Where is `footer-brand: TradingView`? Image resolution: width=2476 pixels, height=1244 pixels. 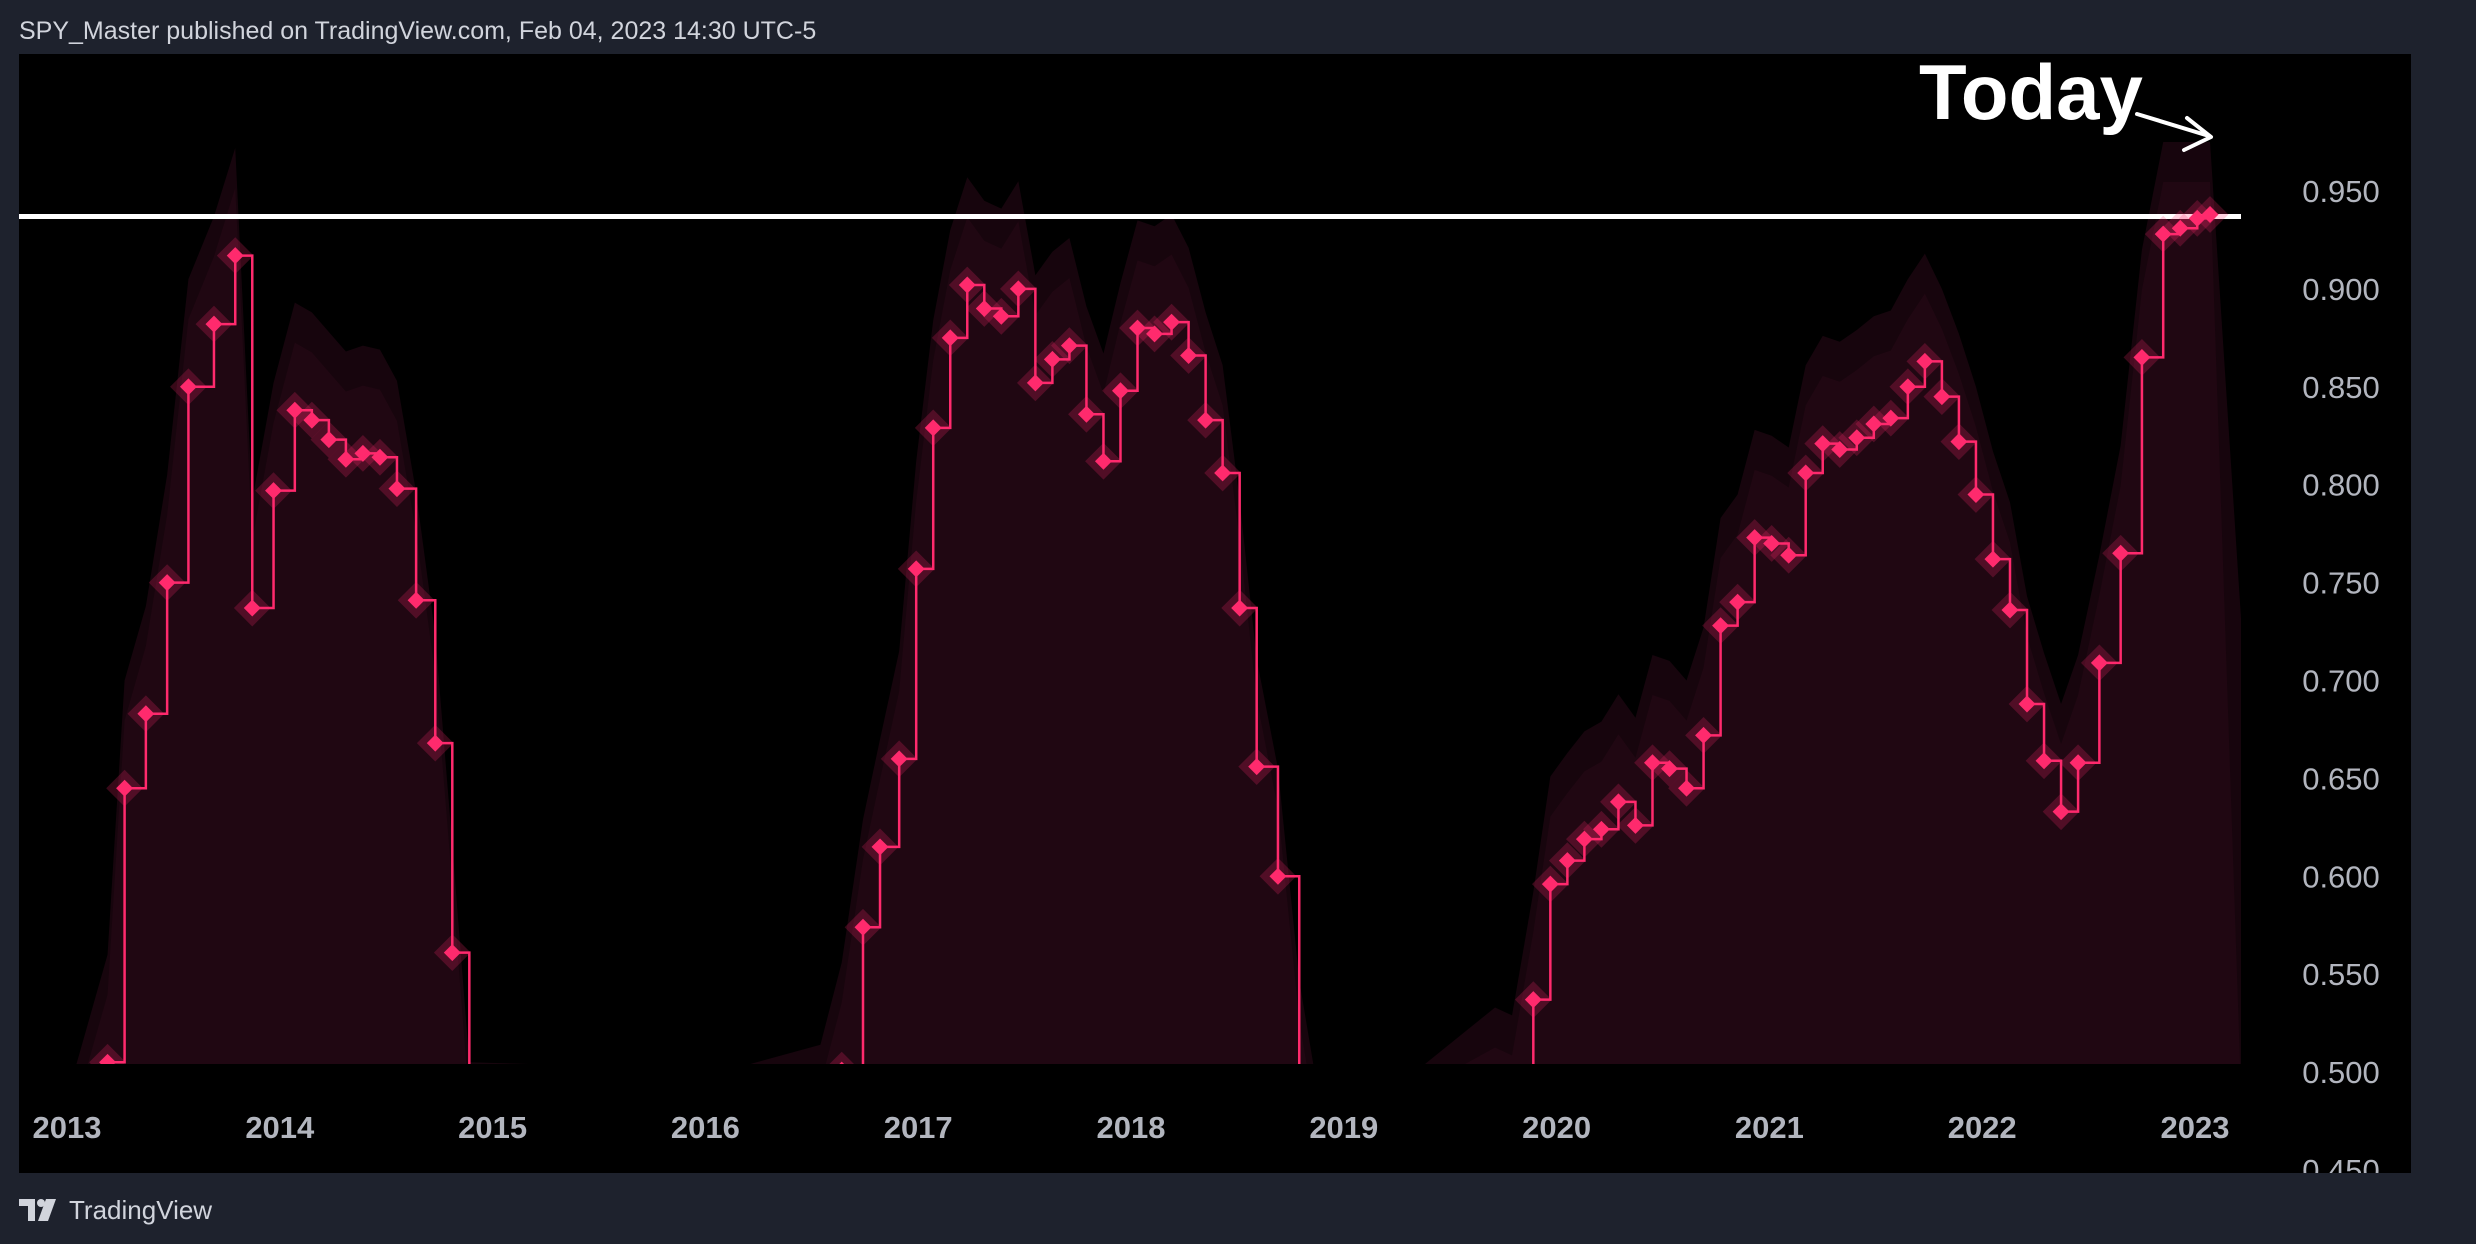 footer-brand: TradingView is located at coordinates (115, 1210).